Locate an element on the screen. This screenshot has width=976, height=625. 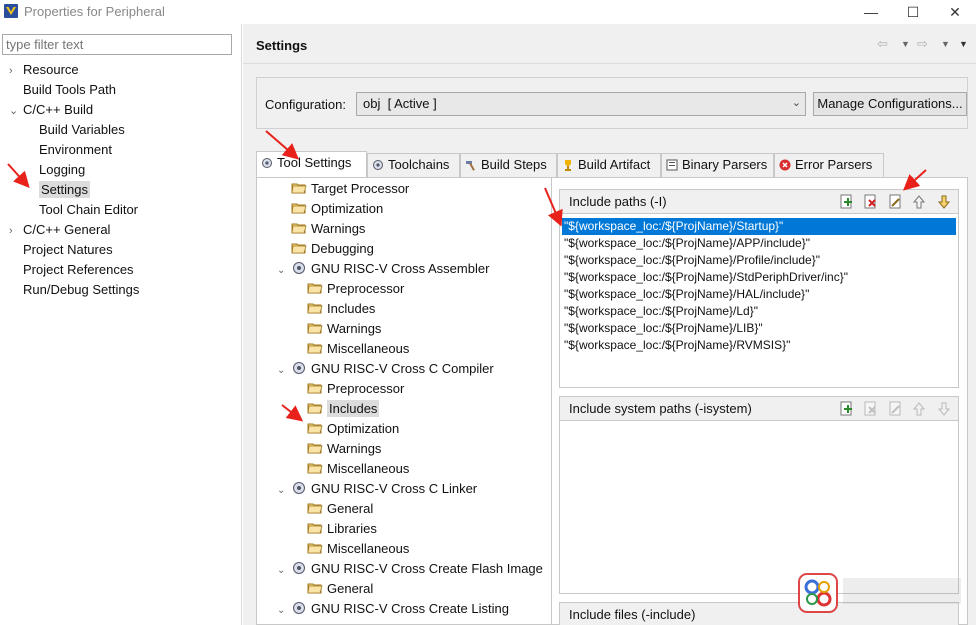
filter-input is located at coordinates (117, 44).